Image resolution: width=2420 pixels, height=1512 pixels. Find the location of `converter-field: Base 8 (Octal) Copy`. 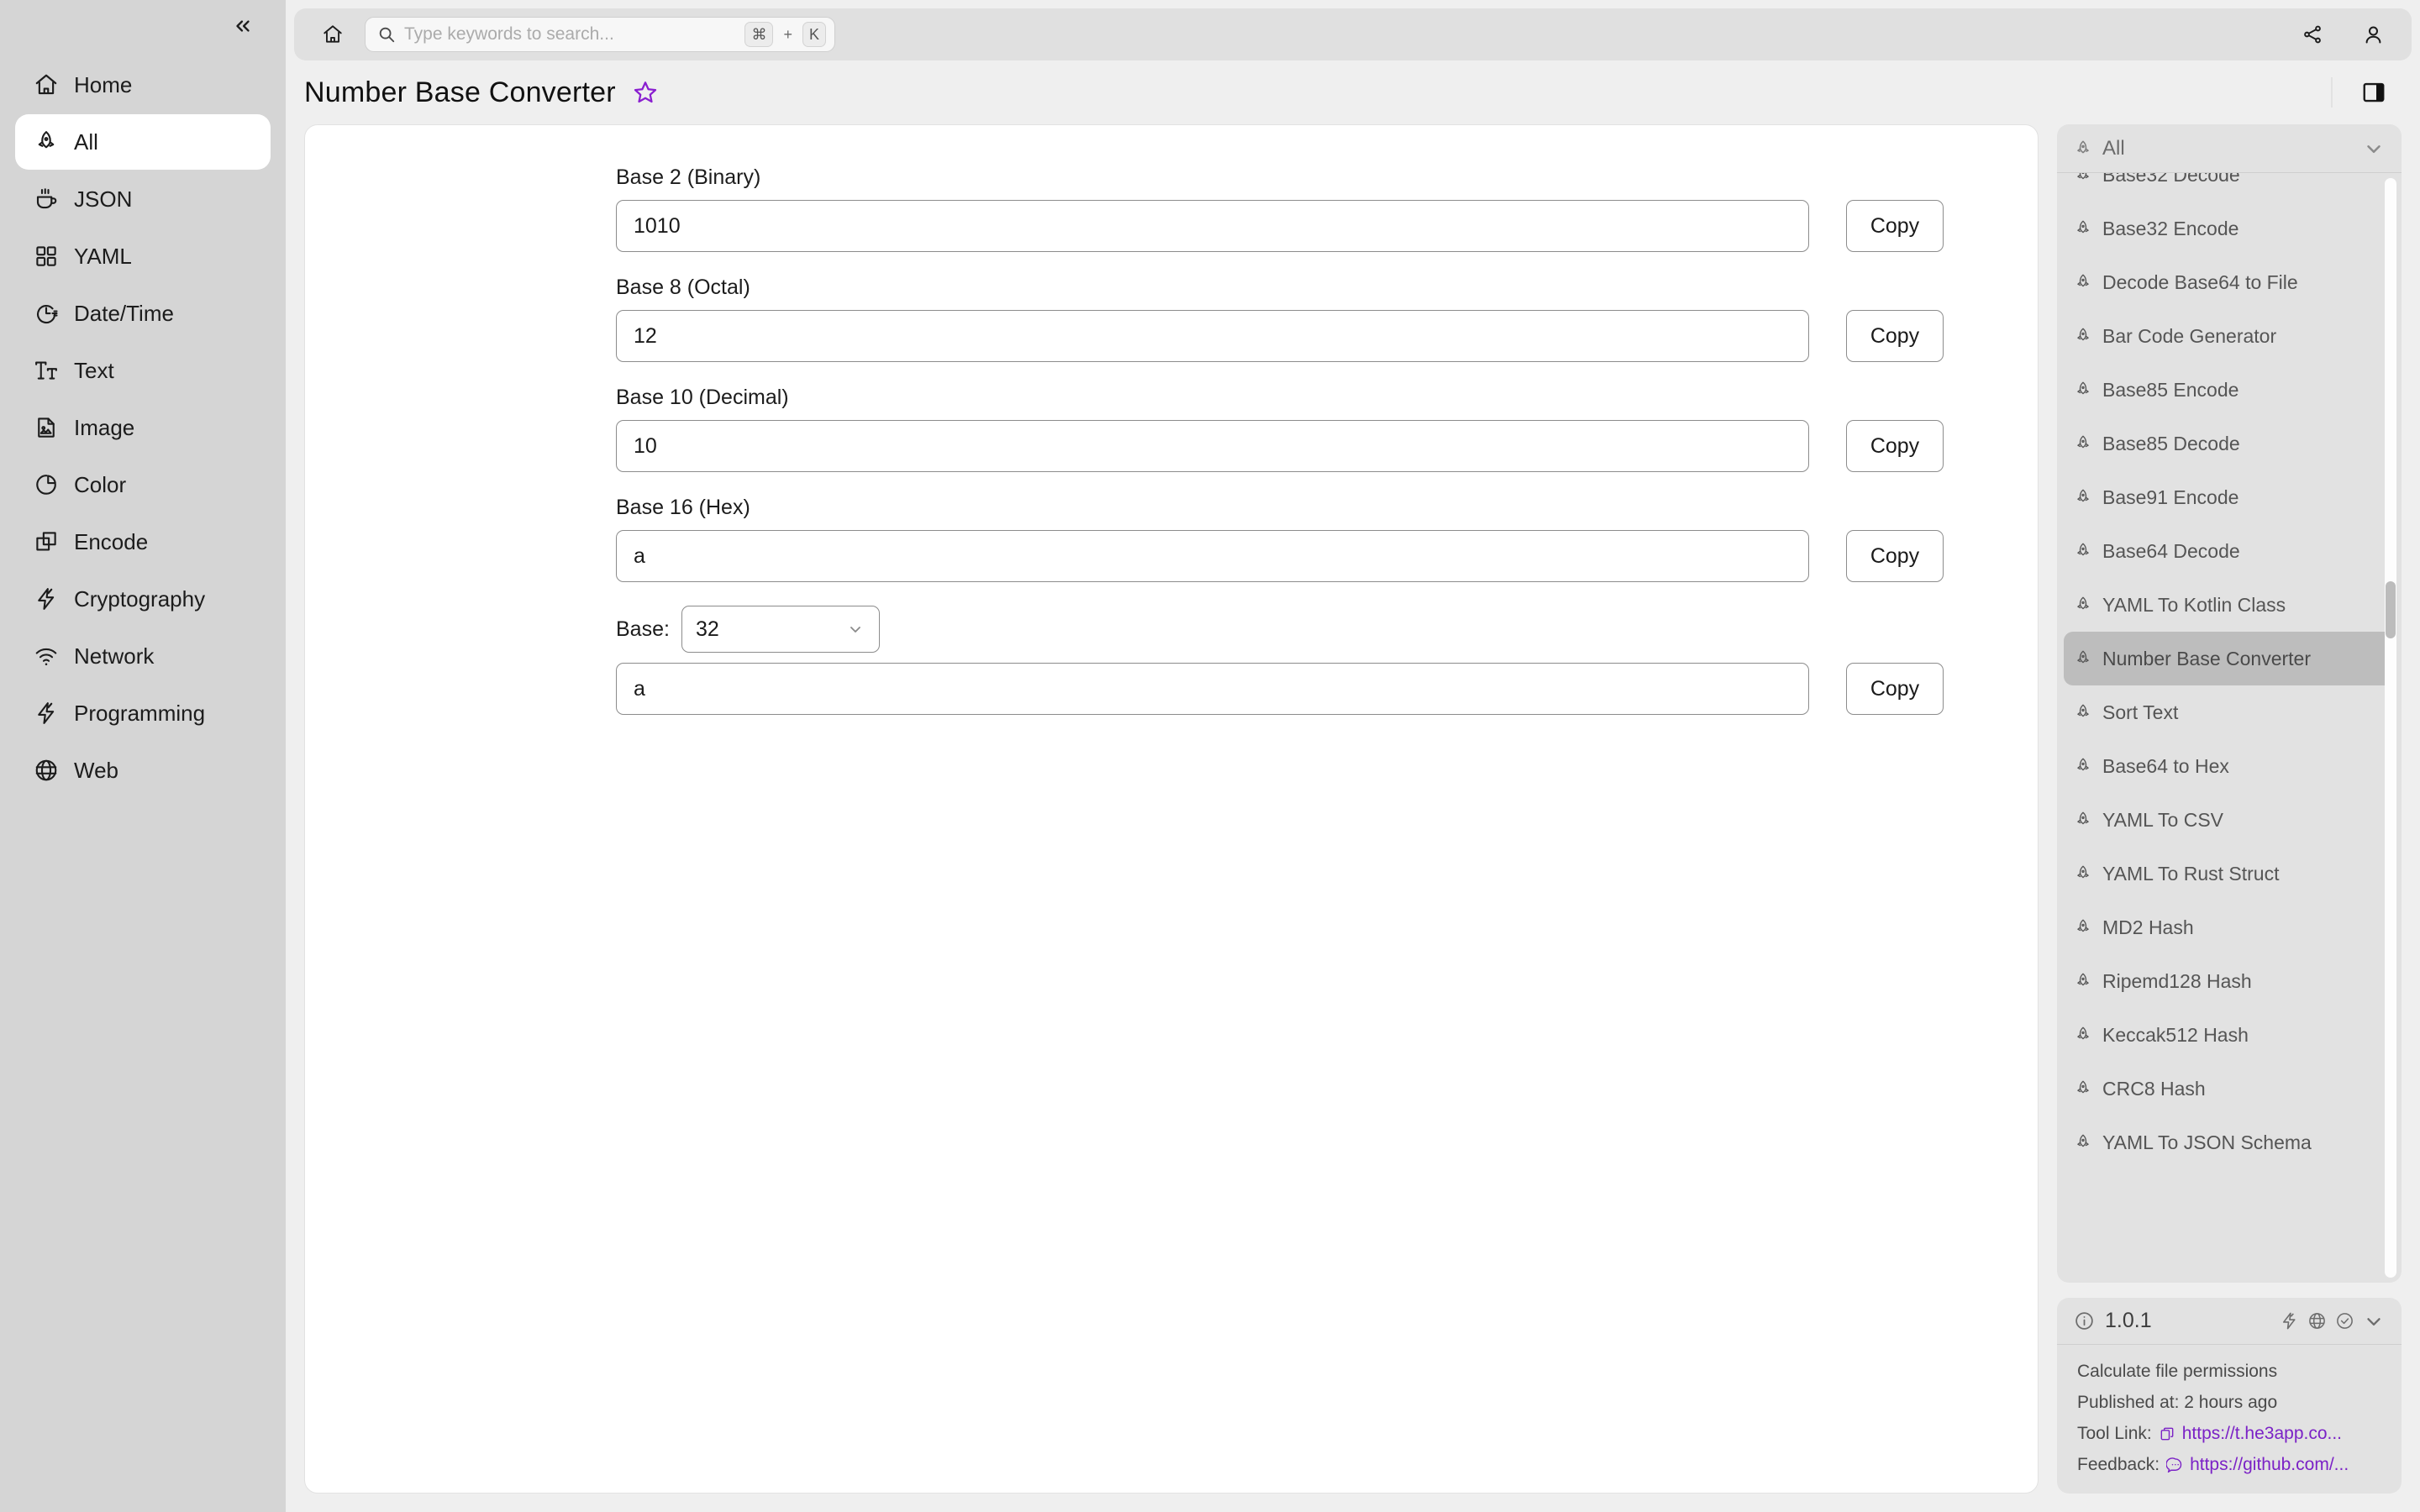

converter-field: Base 8 (Octal) Copy is located at coordinates (1280, 319).